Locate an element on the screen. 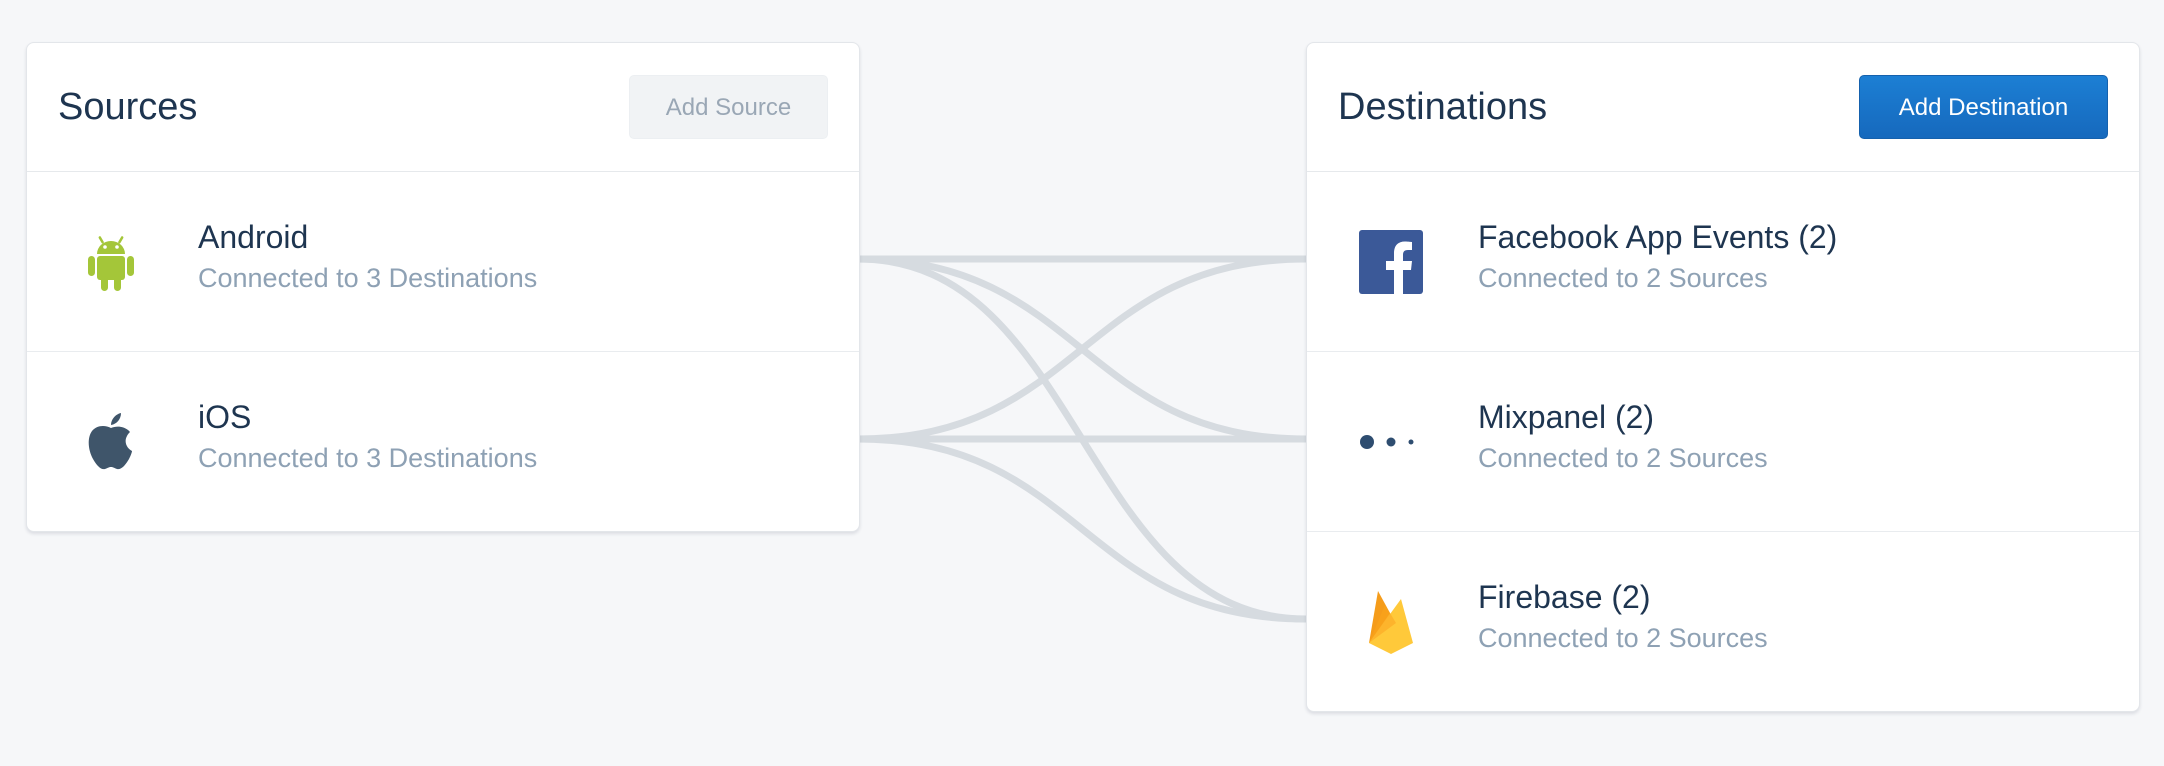  destination-text-firebase: Firebase (2) Connected to 2 Sources is located at coordinates (1623, 618).